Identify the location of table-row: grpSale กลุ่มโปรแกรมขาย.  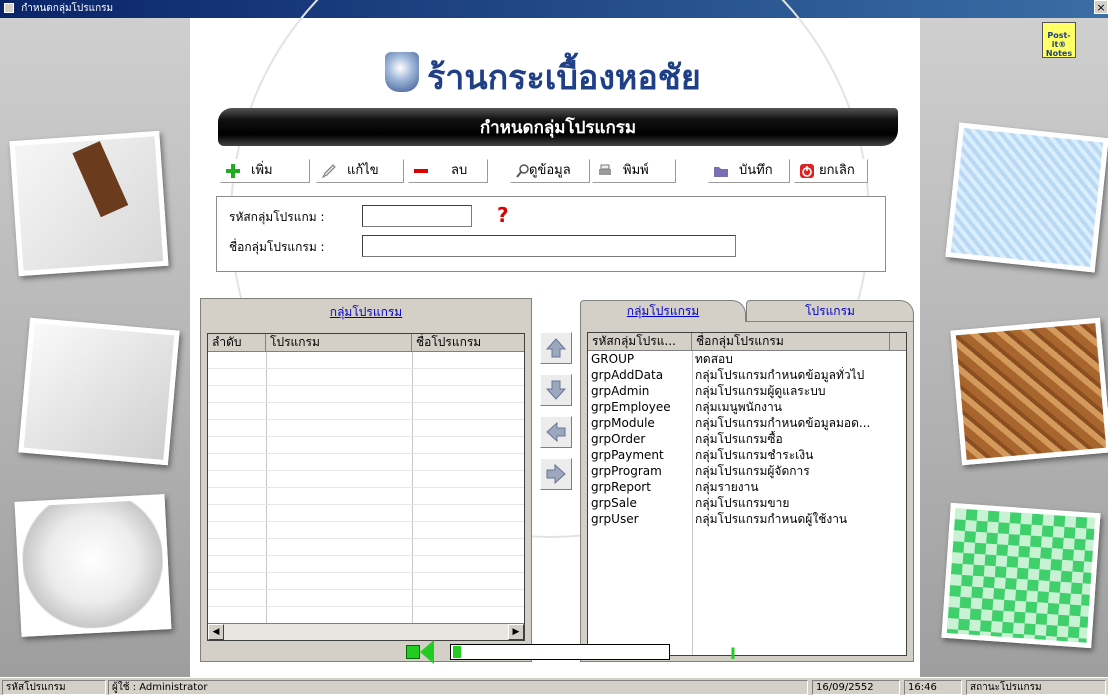
(747, 503).